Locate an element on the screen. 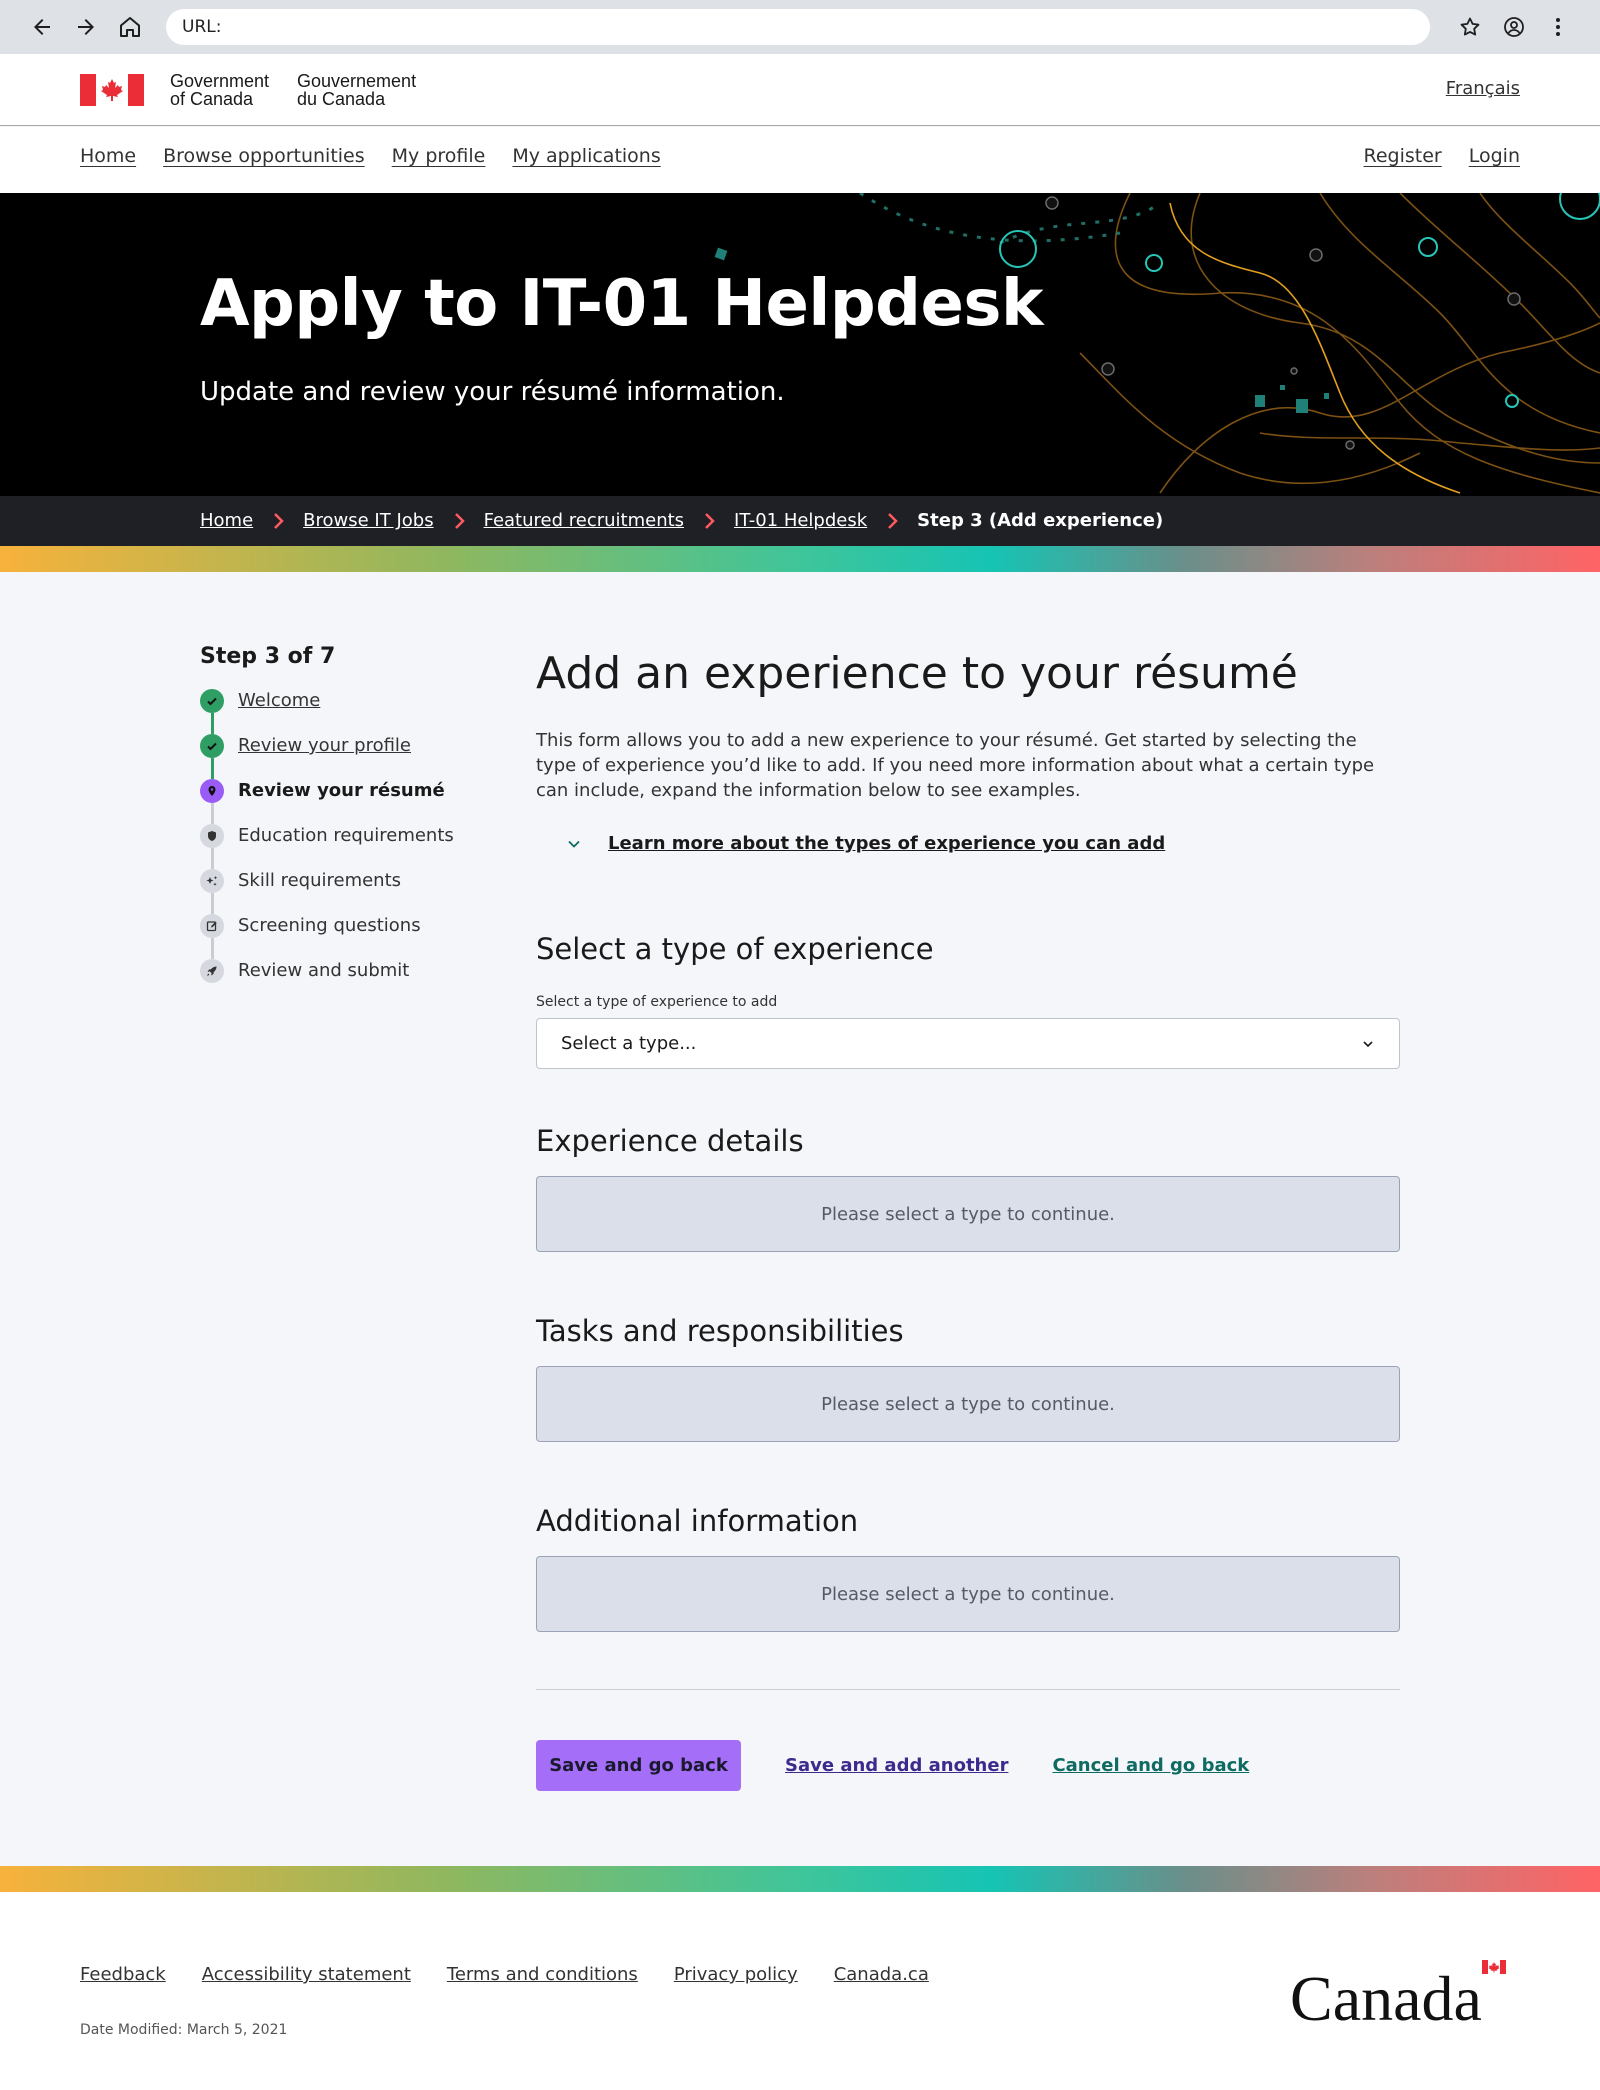 The height and width of the screenshot is (2090, 1600). breadcrumb-home-link: Home is located at coordinates (226, 520).